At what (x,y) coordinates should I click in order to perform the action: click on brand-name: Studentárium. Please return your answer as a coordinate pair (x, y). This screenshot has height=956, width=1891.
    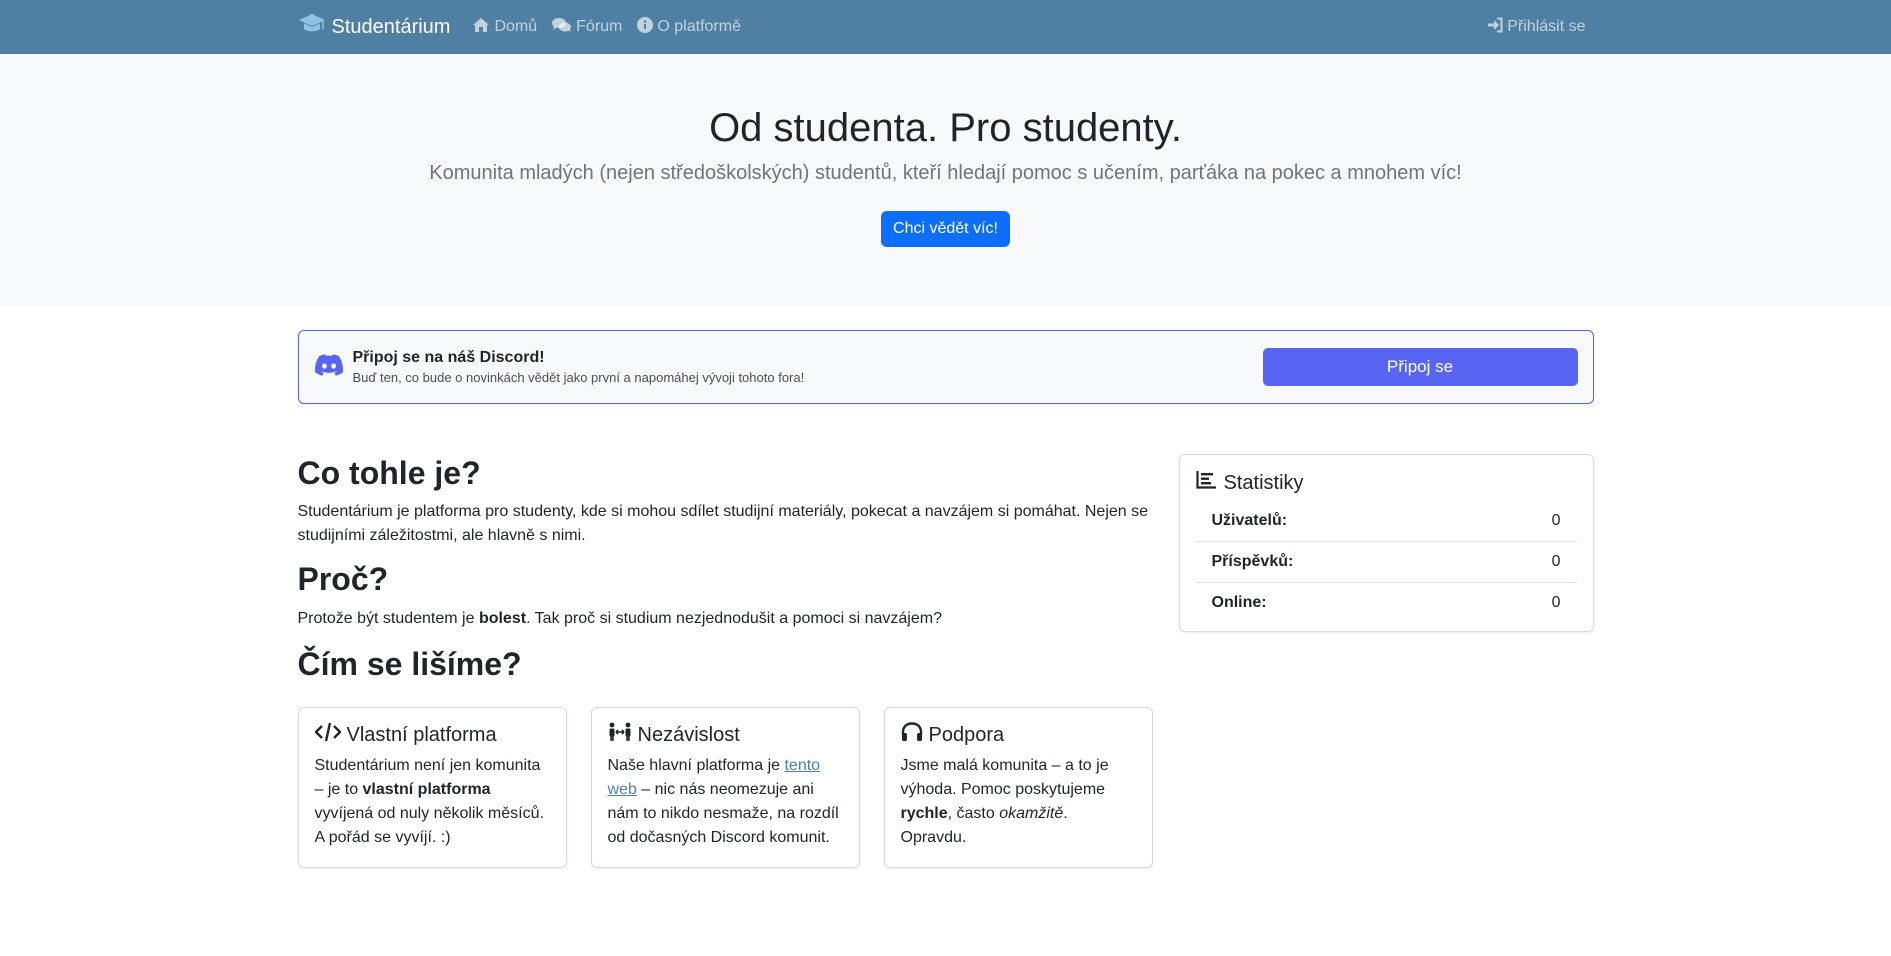
    Looking at the image, I should click on (391, 26).